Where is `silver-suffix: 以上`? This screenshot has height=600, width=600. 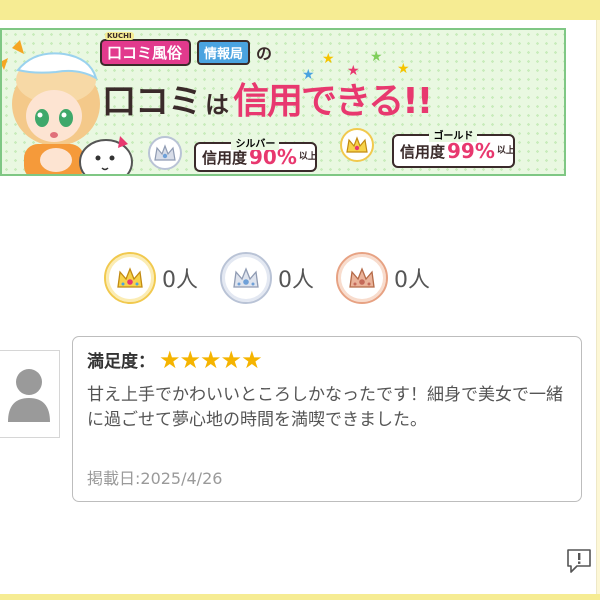
silver-suffix: 以上 is located at coordinates (307, 156).